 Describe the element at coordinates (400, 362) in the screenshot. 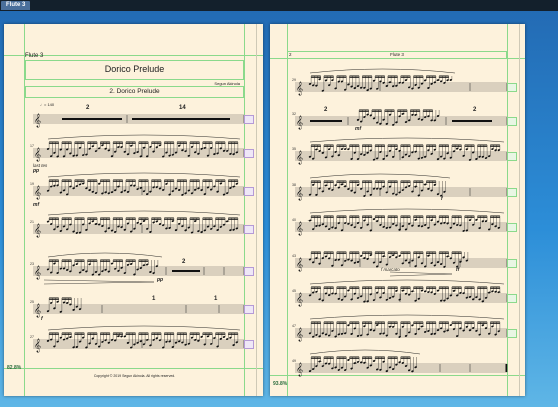

I see `staff-system: 𝄞49` at that location.